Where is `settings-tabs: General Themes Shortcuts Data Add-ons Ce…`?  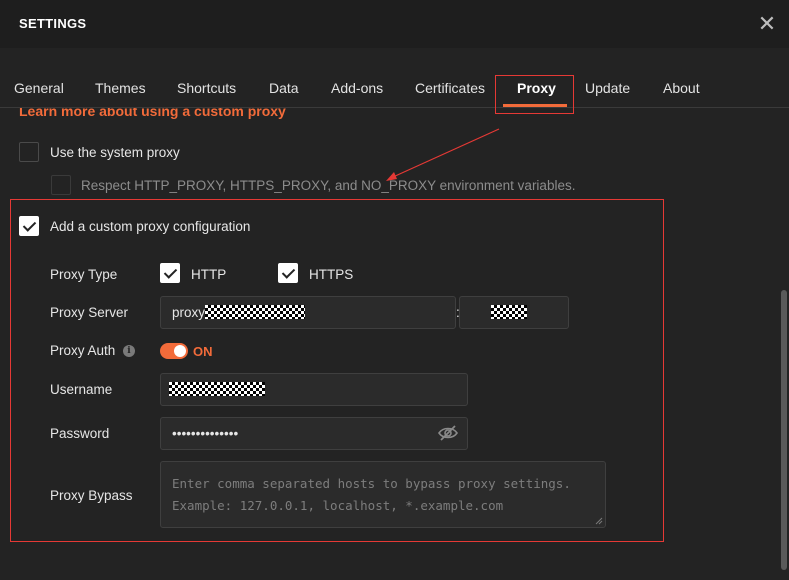
settings-tabs: General Themes Shortcuts Data Add-ons Ce… is located at coordinates (394, 87).